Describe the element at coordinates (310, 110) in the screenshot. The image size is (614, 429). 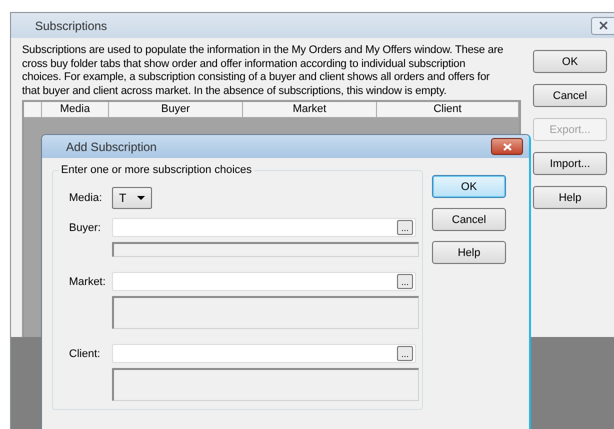
I see `column-header: Market` at that location.